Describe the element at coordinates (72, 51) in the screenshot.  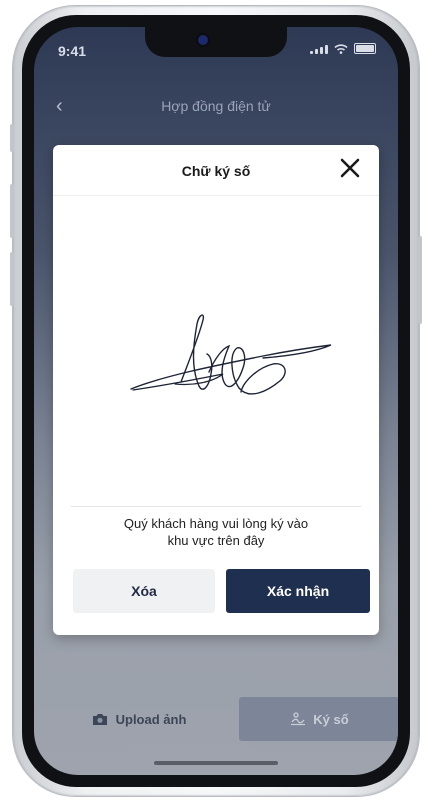
I see `status-time: 9:41` at that location.